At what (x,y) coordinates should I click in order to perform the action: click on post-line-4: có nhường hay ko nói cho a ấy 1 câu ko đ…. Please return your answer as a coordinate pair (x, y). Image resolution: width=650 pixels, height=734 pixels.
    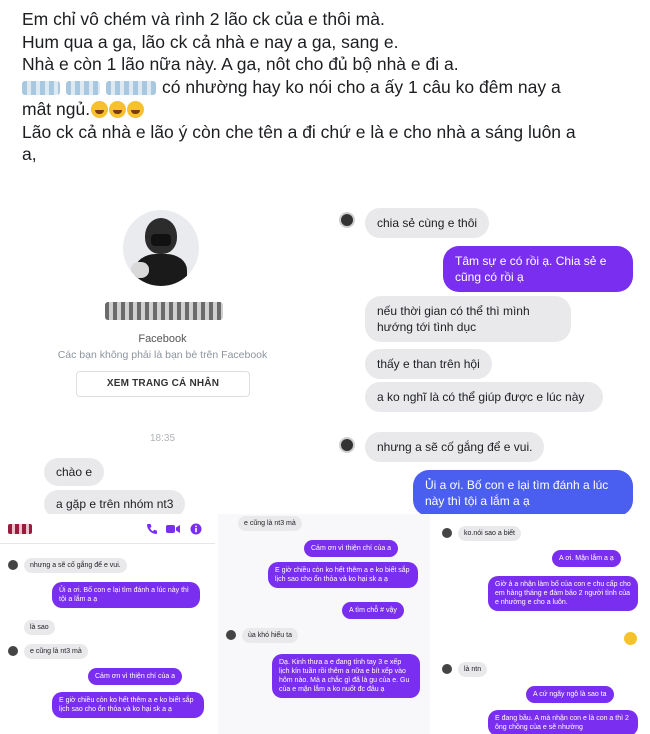
    Looking at the image, I should click on (332, 87).